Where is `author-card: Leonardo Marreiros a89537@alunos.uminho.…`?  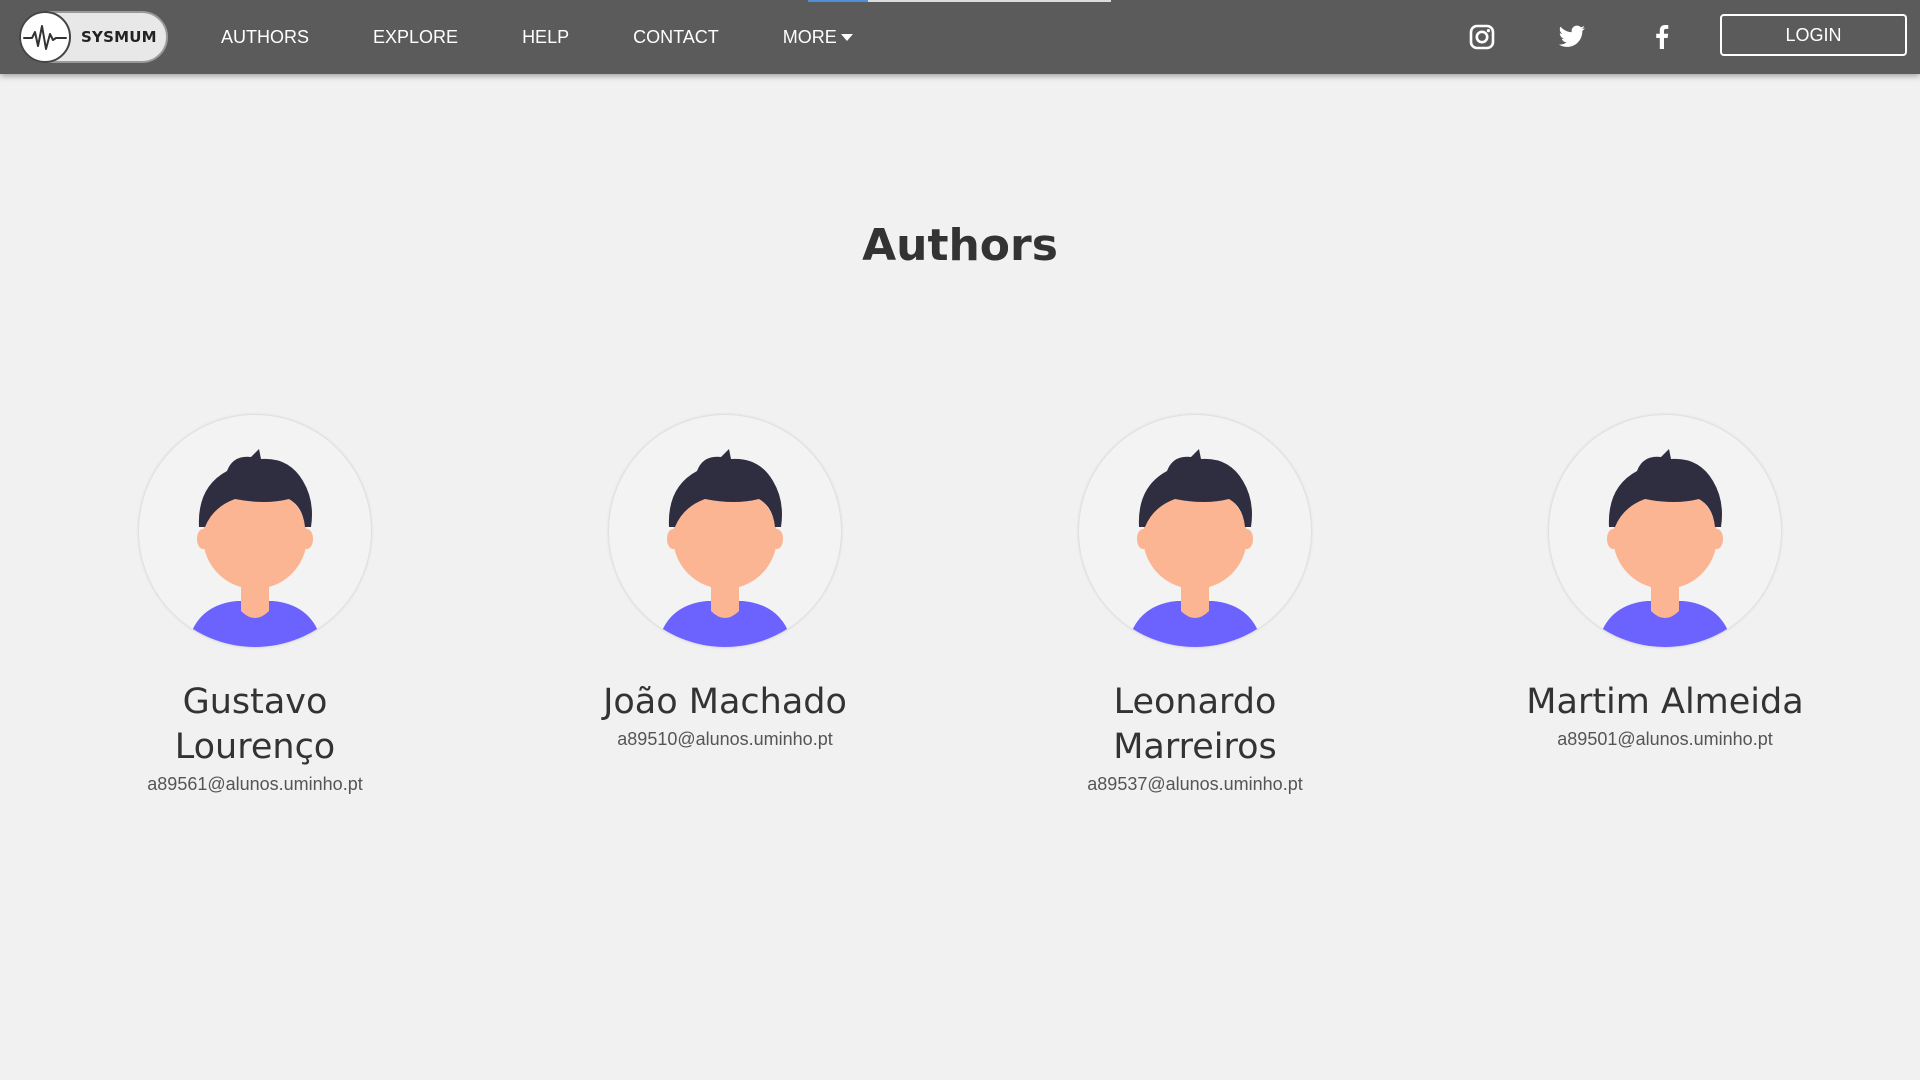
author-card: Leonardo Marreiros a89537@alunos.uminho.… is located at coordinates (1195, 605).